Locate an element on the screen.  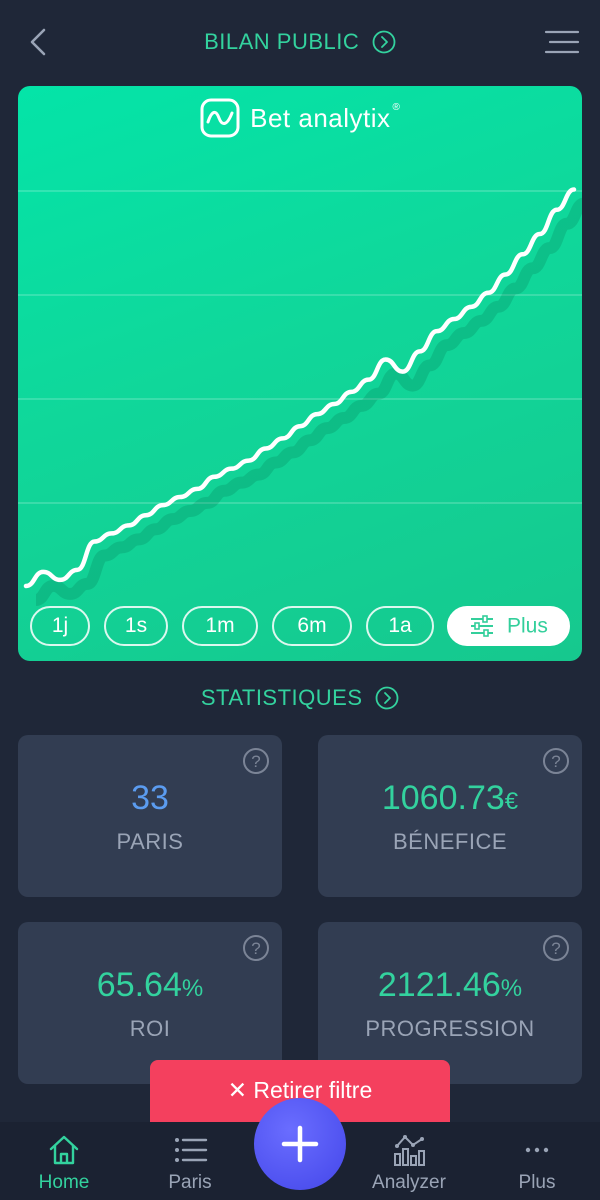
more-dots-icon is located at coordinates (537, 1150).